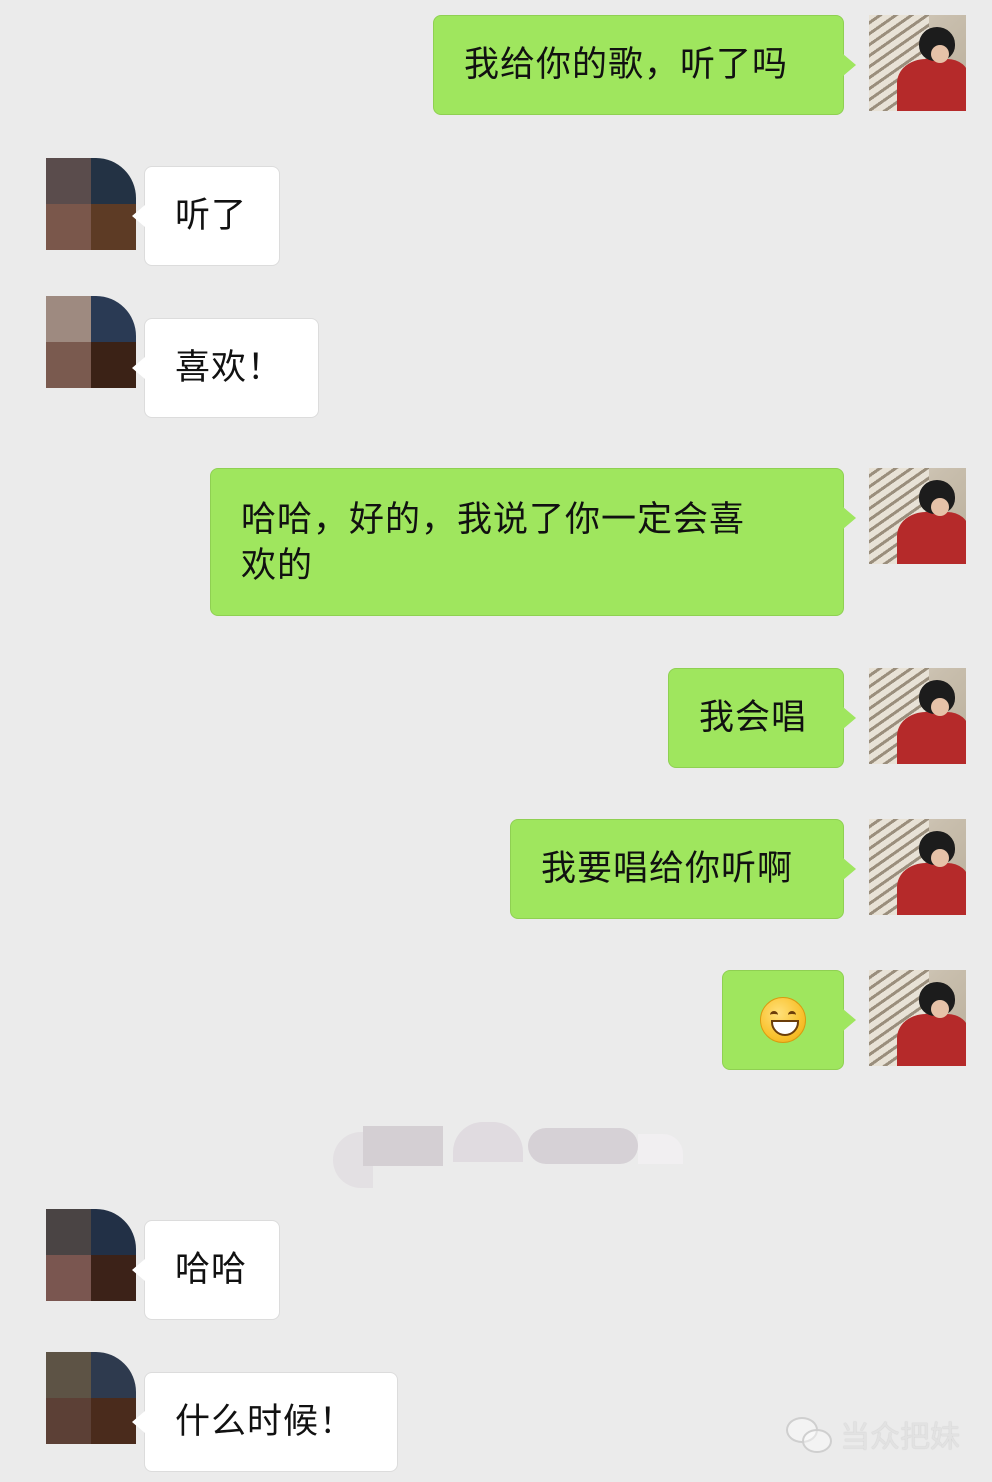 The image size is (992, 1482). I want to click on message-text: 我会唱, so click(753, 718).